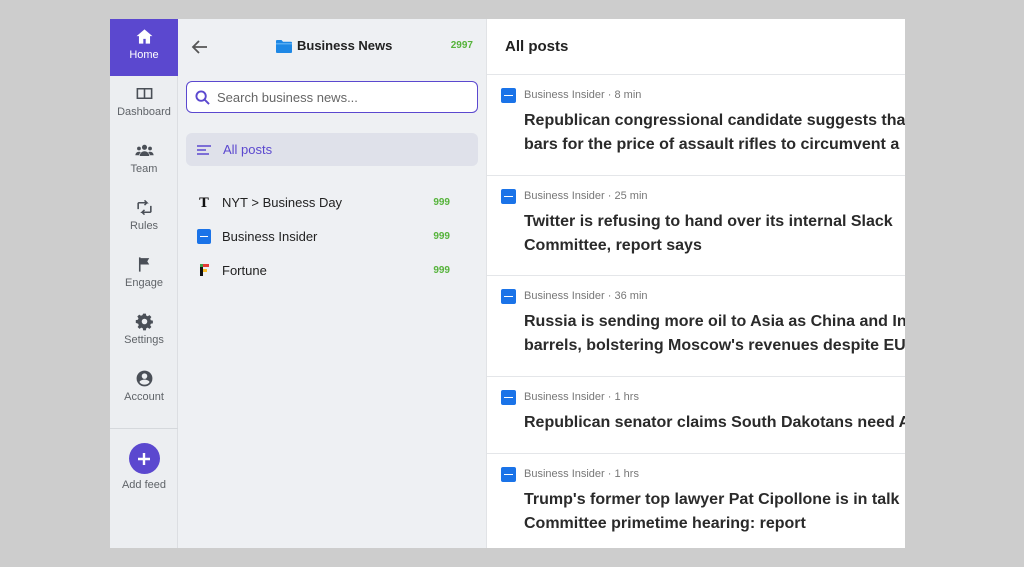 This screenshot has width=1024, height=567. Describe the element at coordinates (332, 270) in the screenshot. I see `feed-item-fortune: Fortune 999` at that location.